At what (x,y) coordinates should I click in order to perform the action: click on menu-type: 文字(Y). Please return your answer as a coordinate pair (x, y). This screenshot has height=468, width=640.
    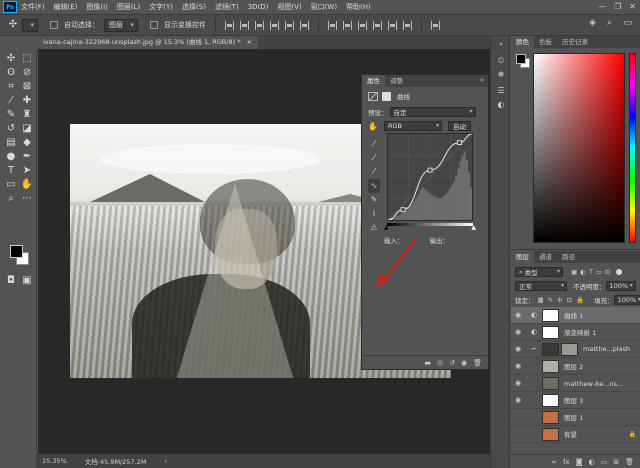
    Looking at the image, I should click on (161, 7).